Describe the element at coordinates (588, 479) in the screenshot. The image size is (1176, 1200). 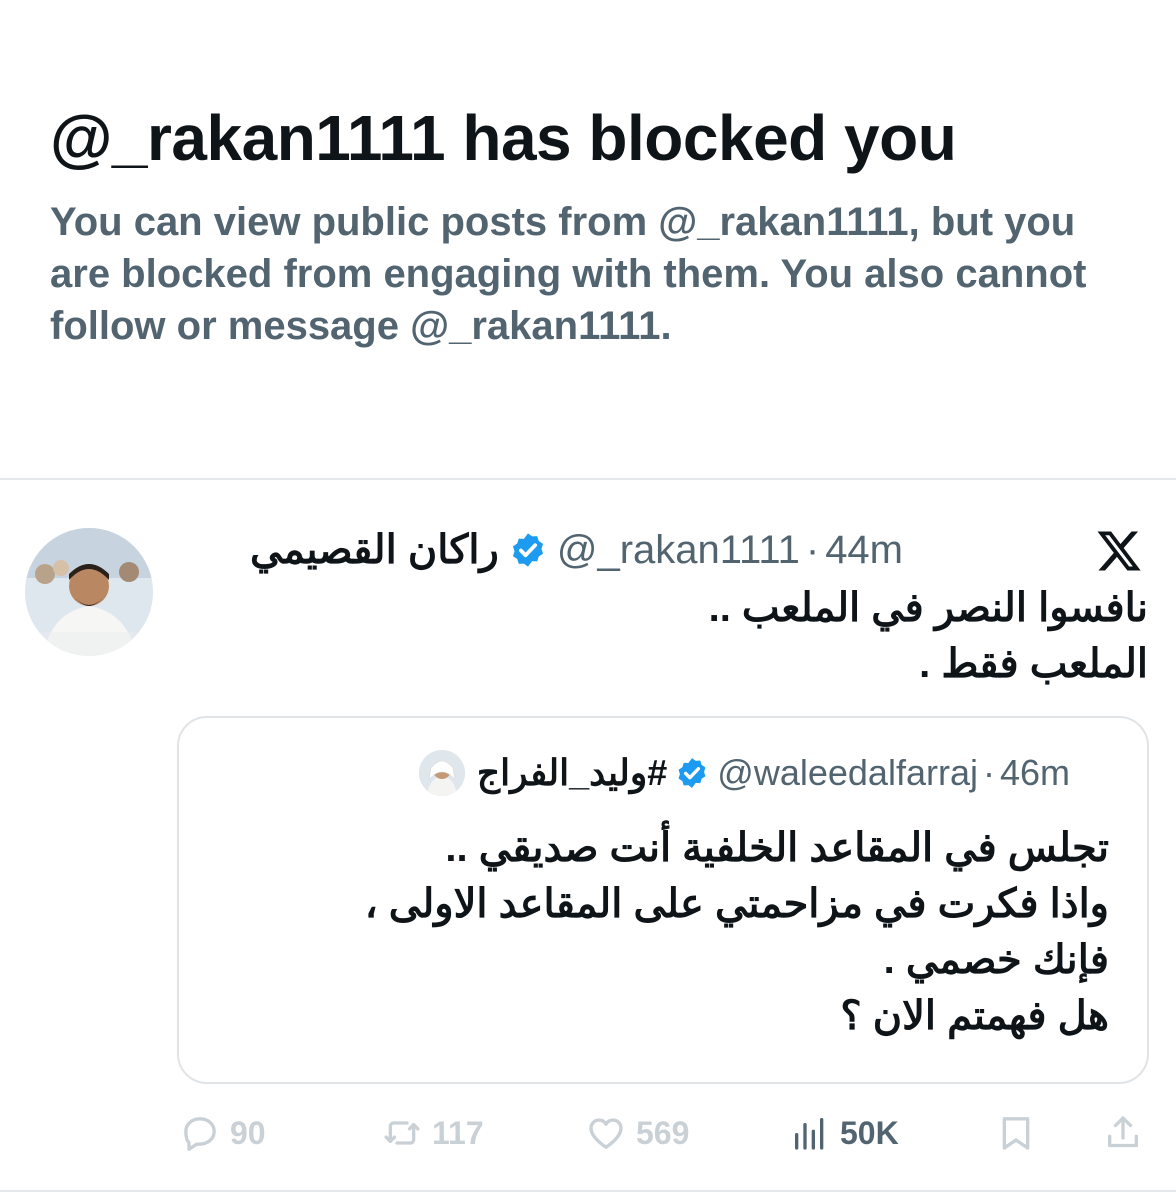
I see `section-divider` at that location.